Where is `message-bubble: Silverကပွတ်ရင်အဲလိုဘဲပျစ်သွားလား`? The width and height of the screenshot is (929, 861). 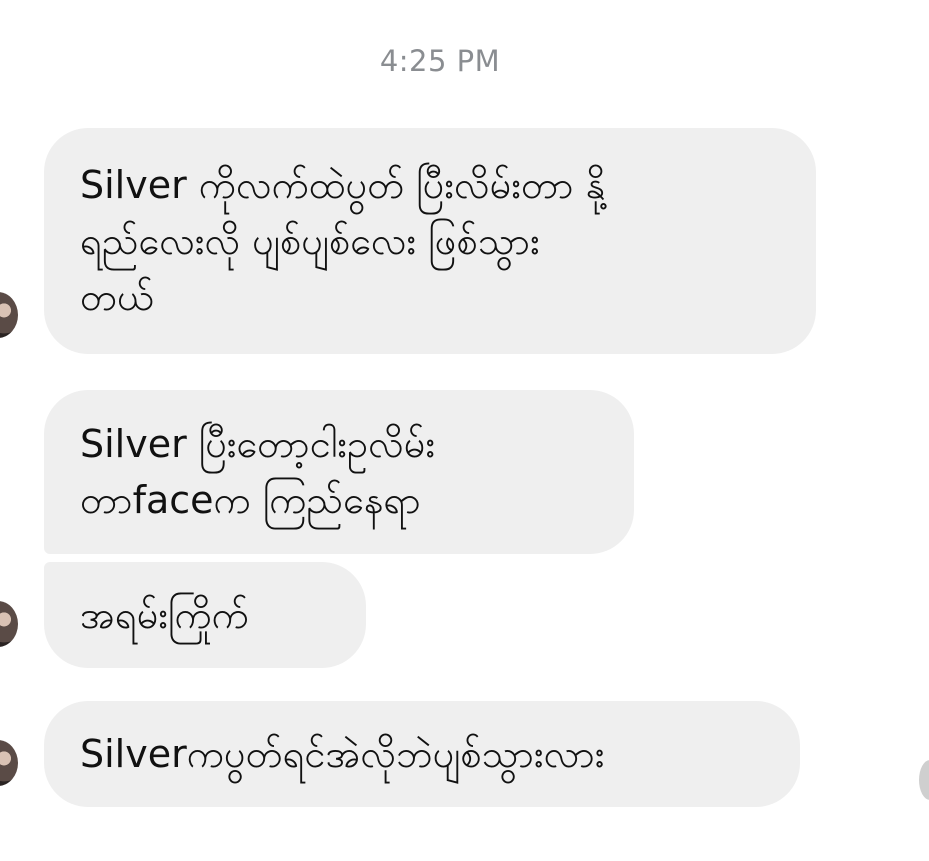
message-bubble: Silverကပွတ်ရင်အဲလိုဘဲပျစ်သွားလား is located at coordinates (422, 754).